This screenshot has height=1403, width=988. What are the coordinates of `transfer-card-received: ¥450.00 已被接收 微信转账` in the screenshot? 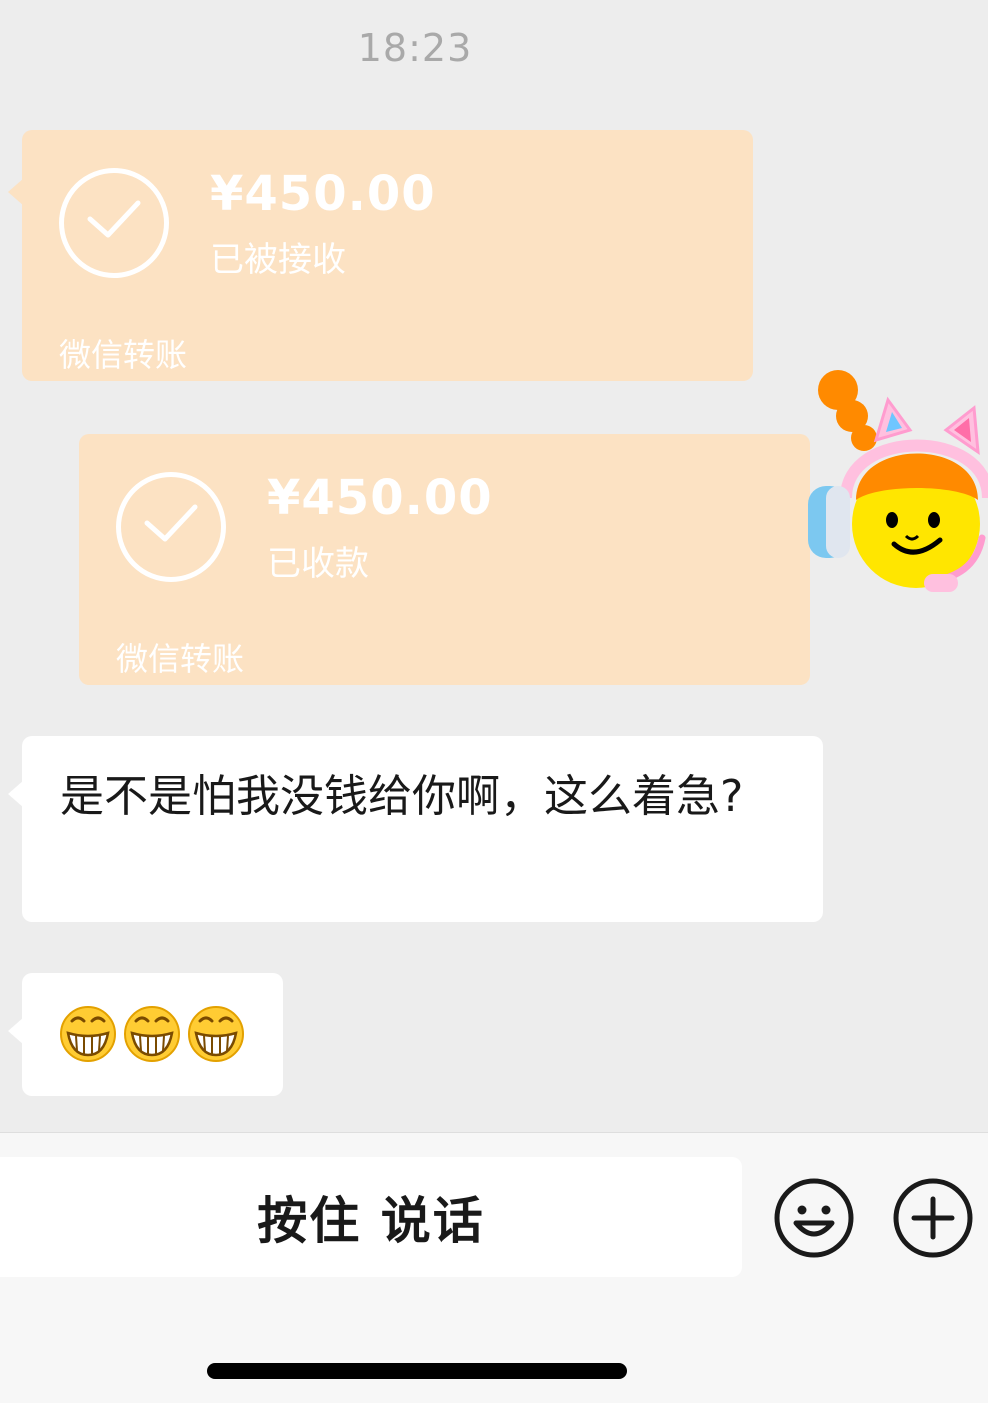 It's located at (380, 255).